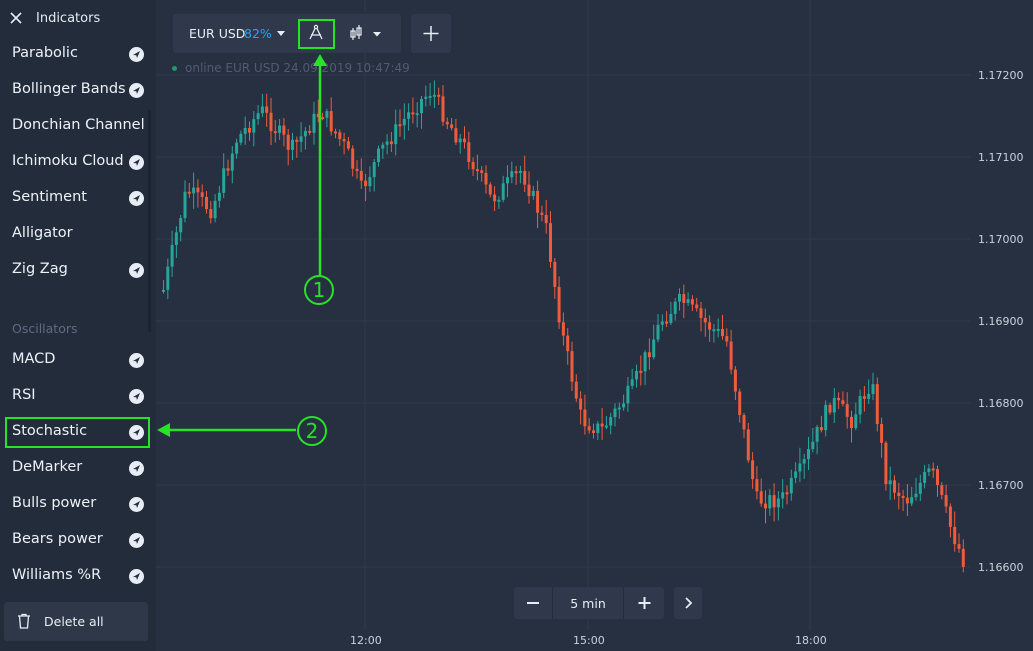 The image size is (1033, 651). I want to click on indicator-item-bulls-power: Bulls power, so click(78, 504).